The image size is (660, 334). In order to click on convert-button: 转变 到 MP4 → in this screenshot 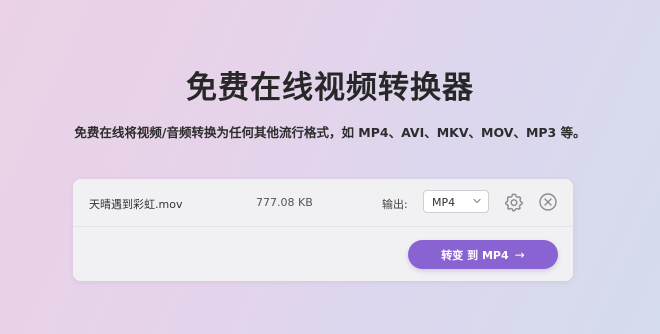, I will do `click(483, 254)`.